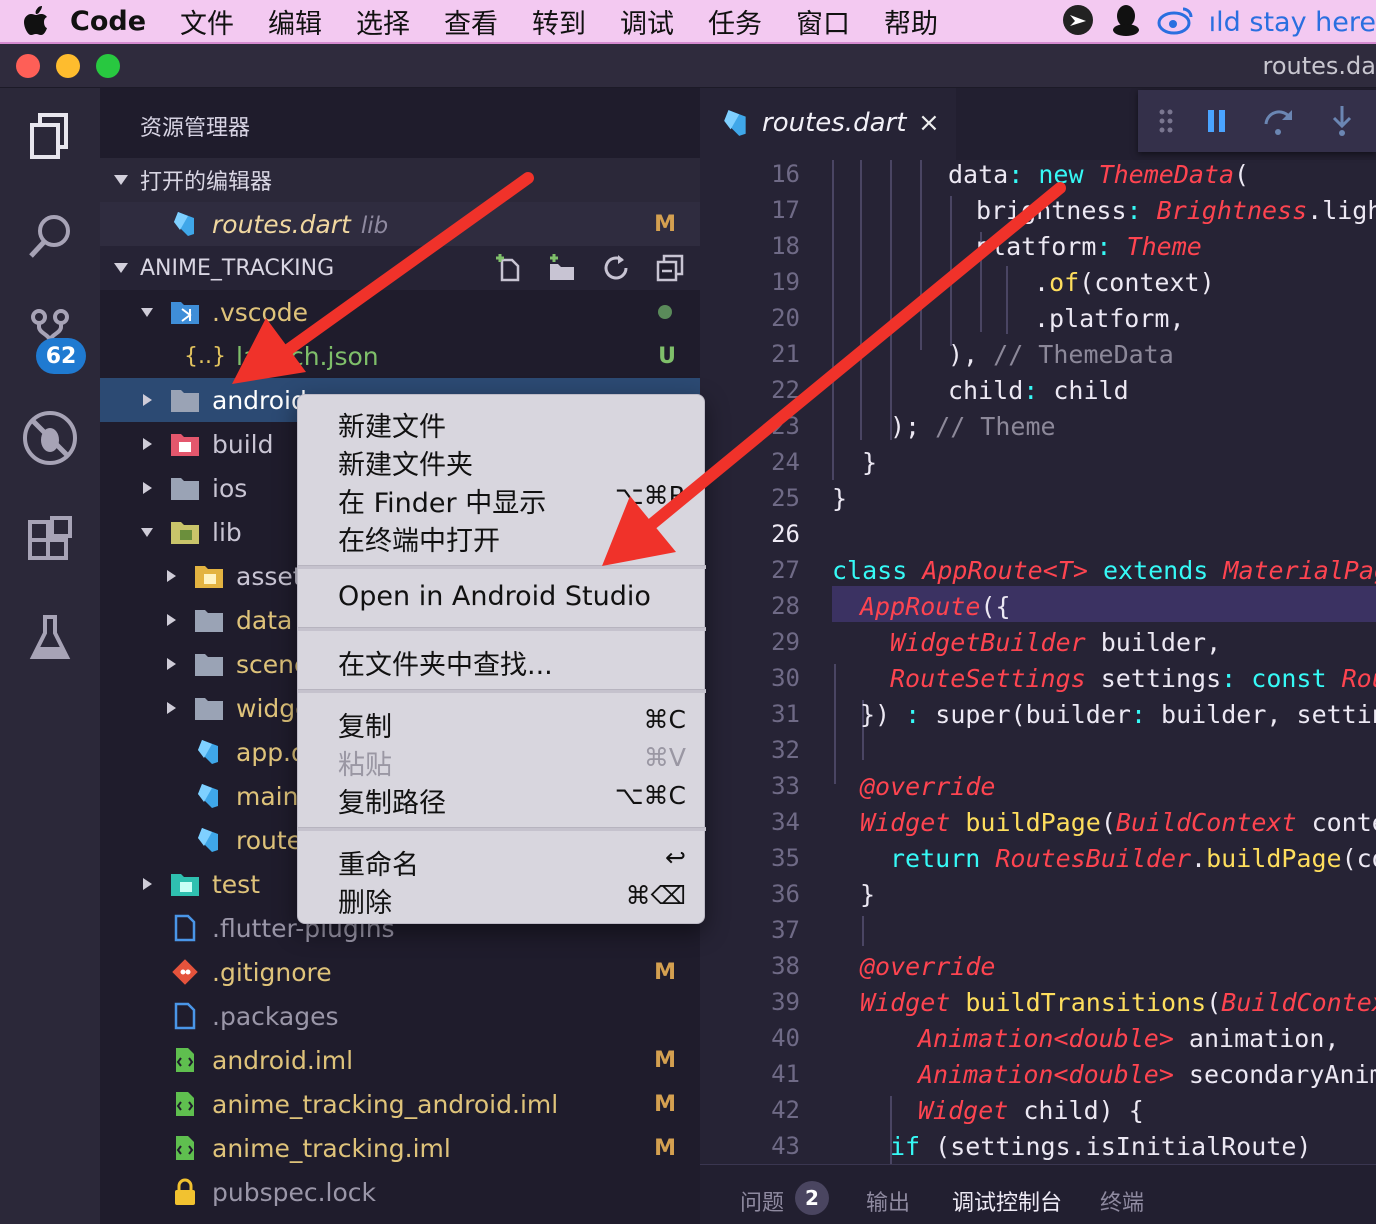 This screenshot has height=1224, width=1376. Describe the element at coordinates (1007, 1201) in the screenshot. I see `tab-debug-console: 调试控制台` at that location.